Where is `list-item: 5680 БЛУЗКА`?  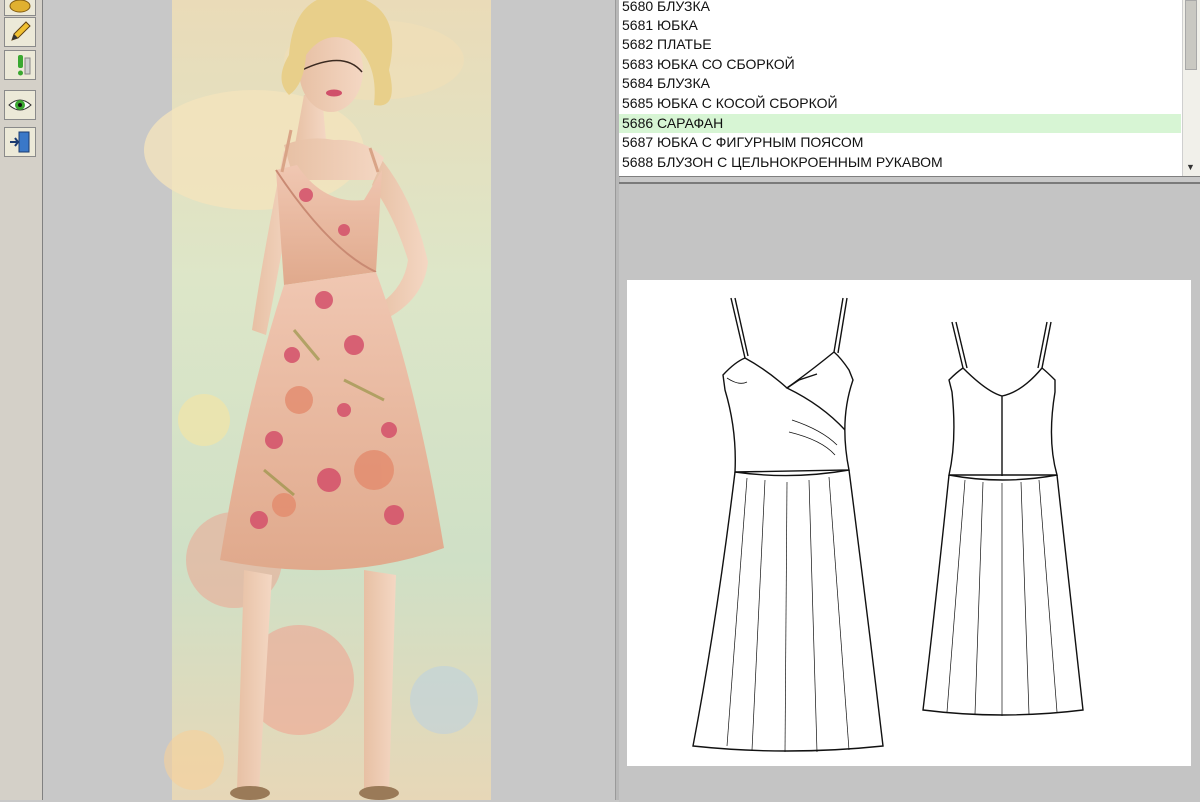 list-item: 5680 БЛУЗКА is located at coordinates (900, 8).